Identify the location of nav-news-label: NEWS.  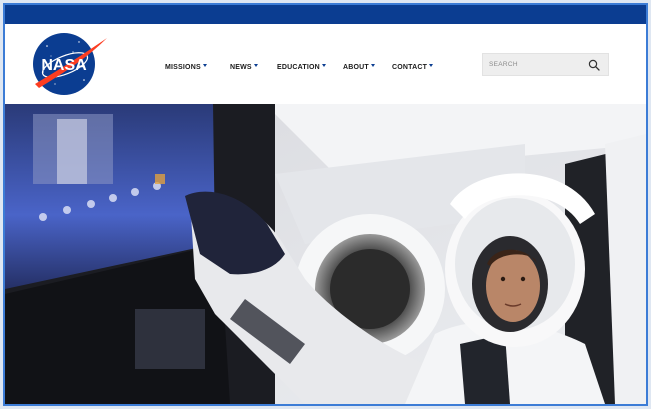
(241, 67).